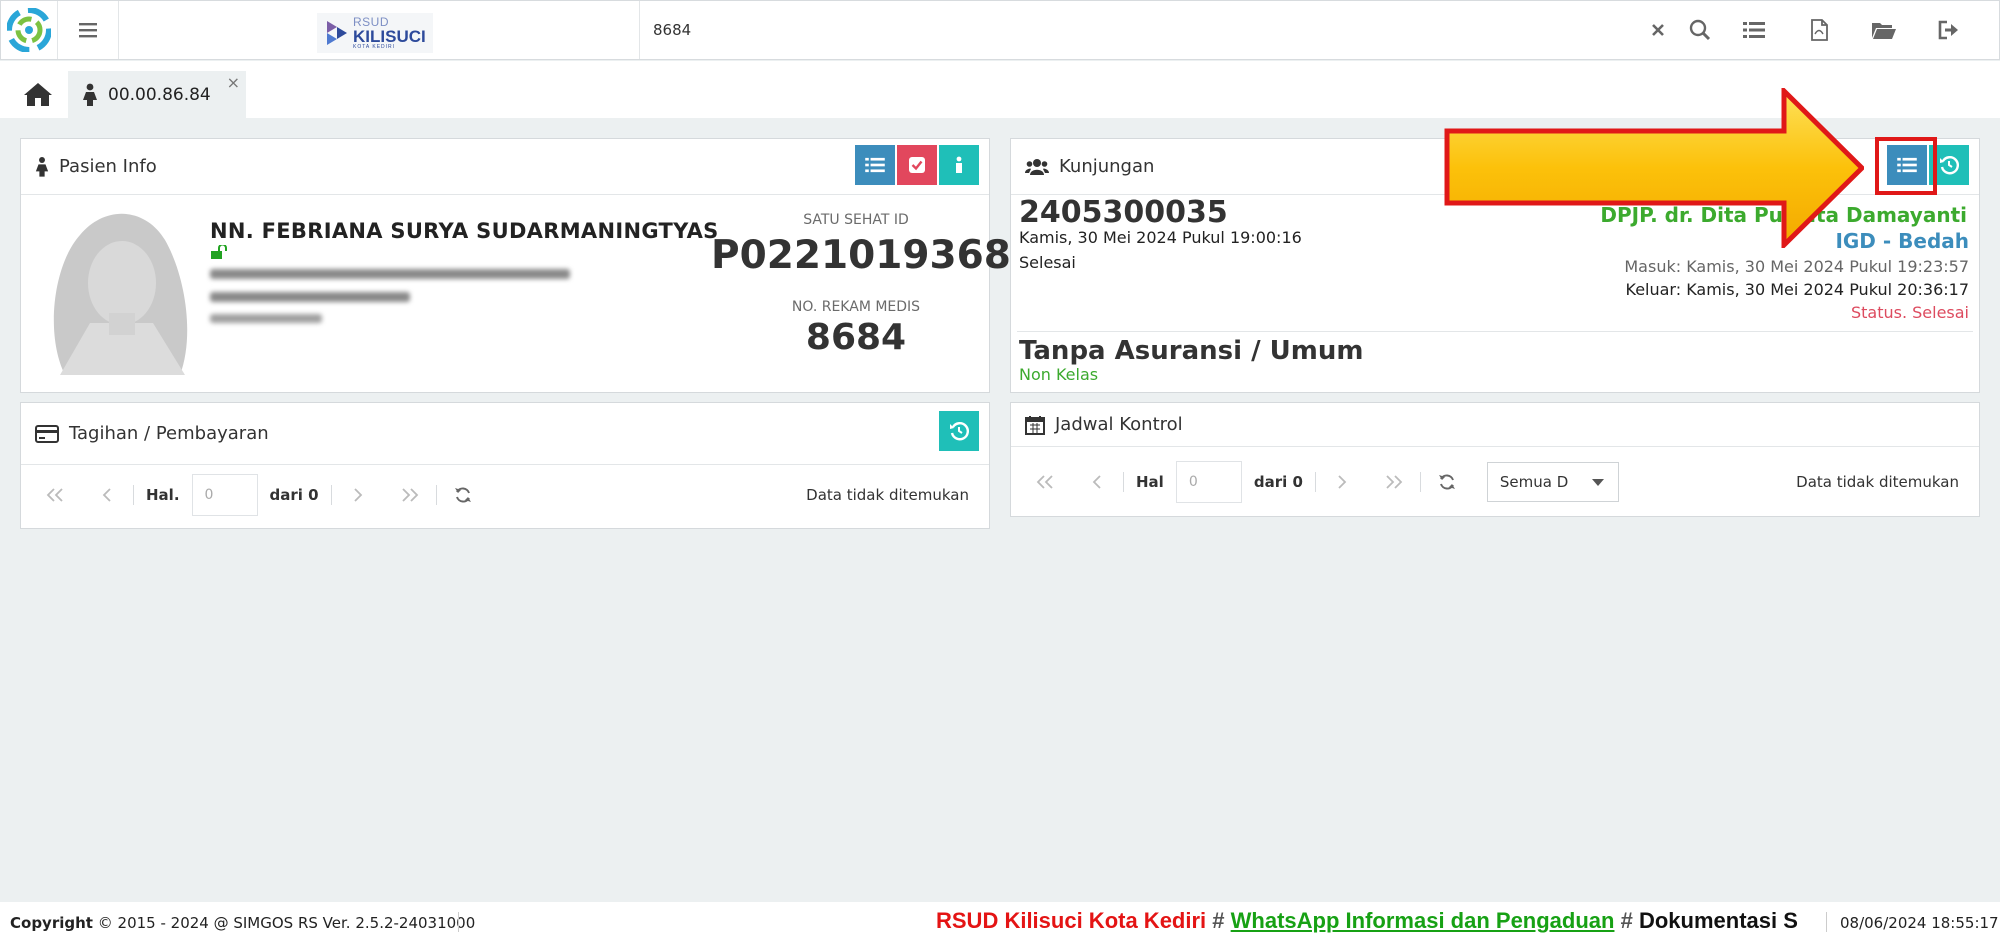 The height and width of the screenshot is (941, 2000). Describe the element at coordinates (1753, 30) in the screenshot. I see `list-button` at that location.